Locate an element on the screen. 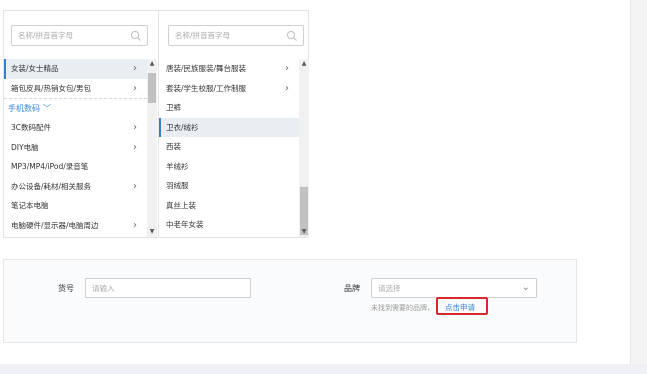 Image resolution: width=647 pixels, height=374 pixels. brand-select-input is located at coordinates (454, 288).